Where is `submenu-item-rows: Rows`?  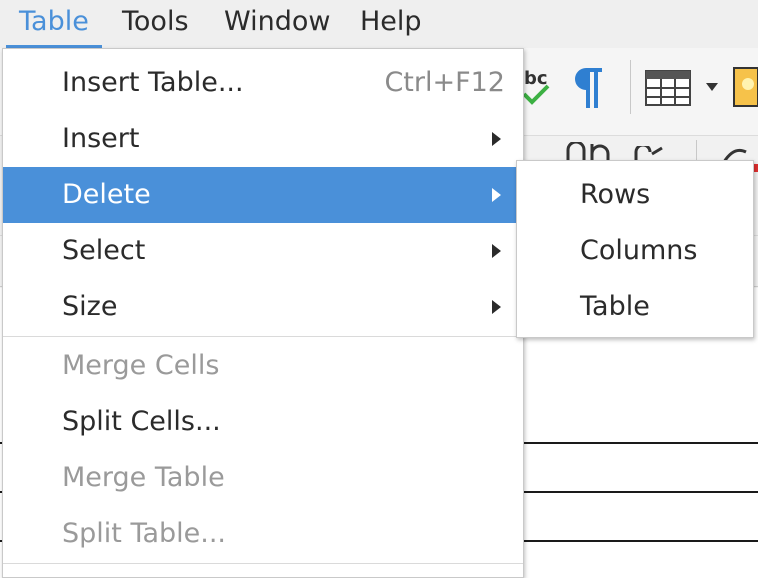
submenu-item-rows: Rows is located at coordinates (635, 195).